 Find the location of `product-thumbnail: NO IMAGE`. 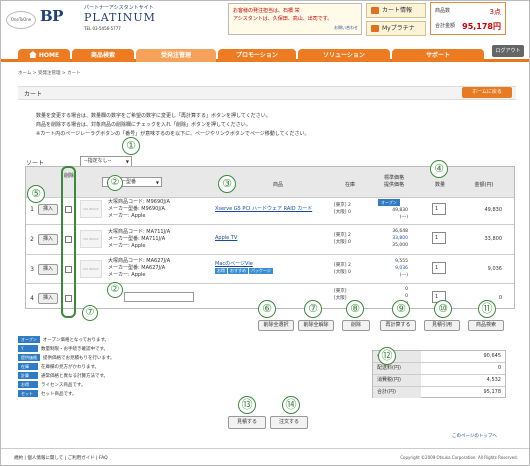

product-thumbnail: NO IMAGE is located at coordinates (91, 209).